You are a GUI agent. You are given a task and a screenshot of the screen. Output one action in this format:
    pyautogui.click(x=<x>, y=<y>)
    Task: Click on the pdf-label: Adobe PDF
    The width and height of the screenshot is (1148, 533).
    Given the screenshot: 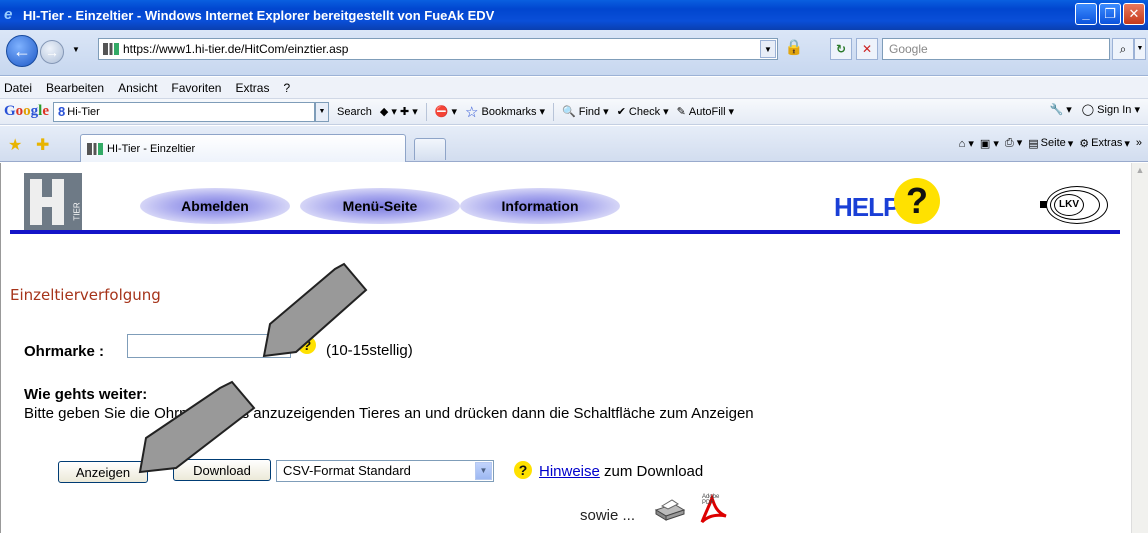 What is the action you would take?
    pyautogui.click(x=711, y=500)
    